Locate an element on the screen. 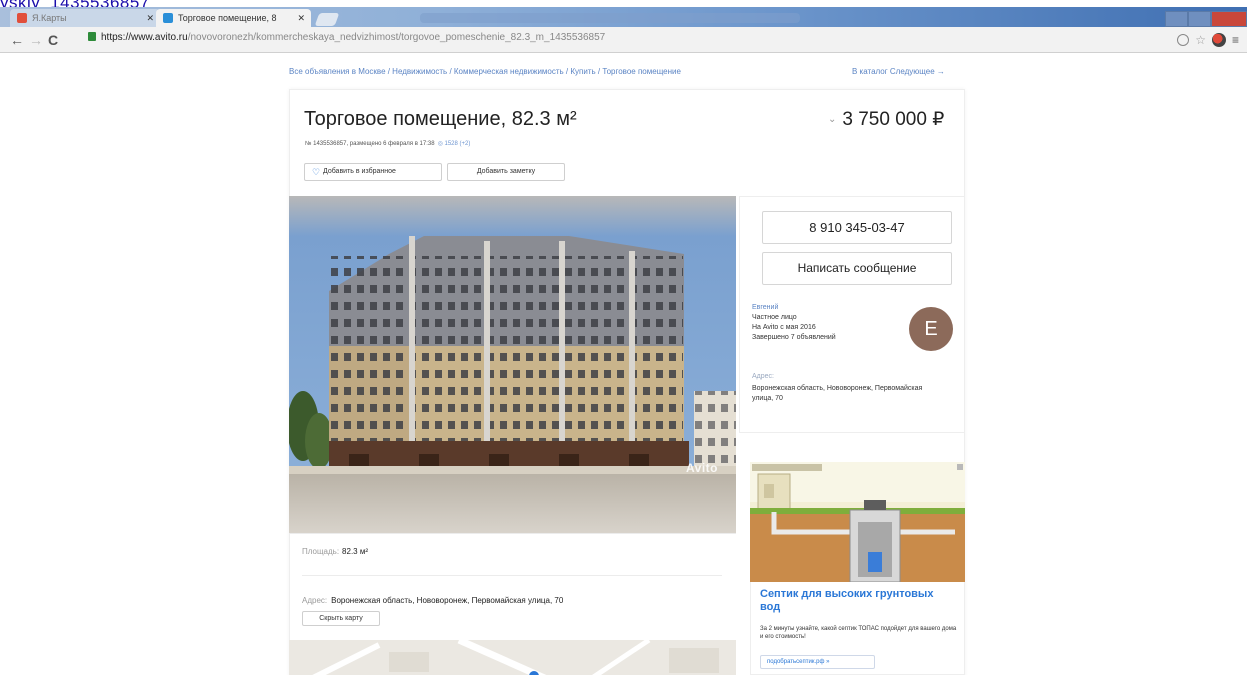  map-image is located at coordinates (512, 657).